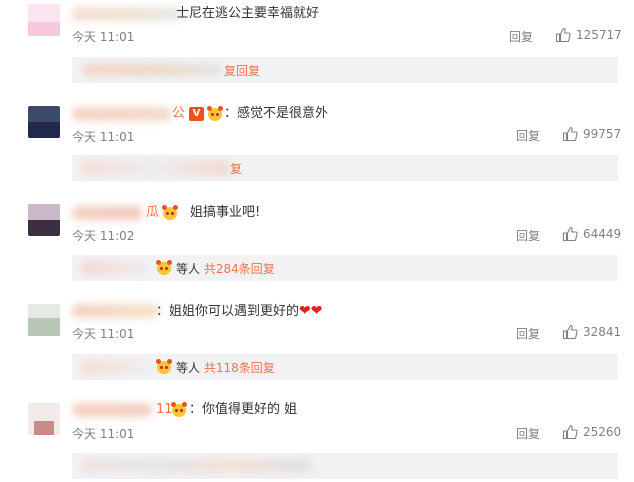 The image size is (634, 482). I want to click on view-replies-link: 共118条回复, so click(239, 368).